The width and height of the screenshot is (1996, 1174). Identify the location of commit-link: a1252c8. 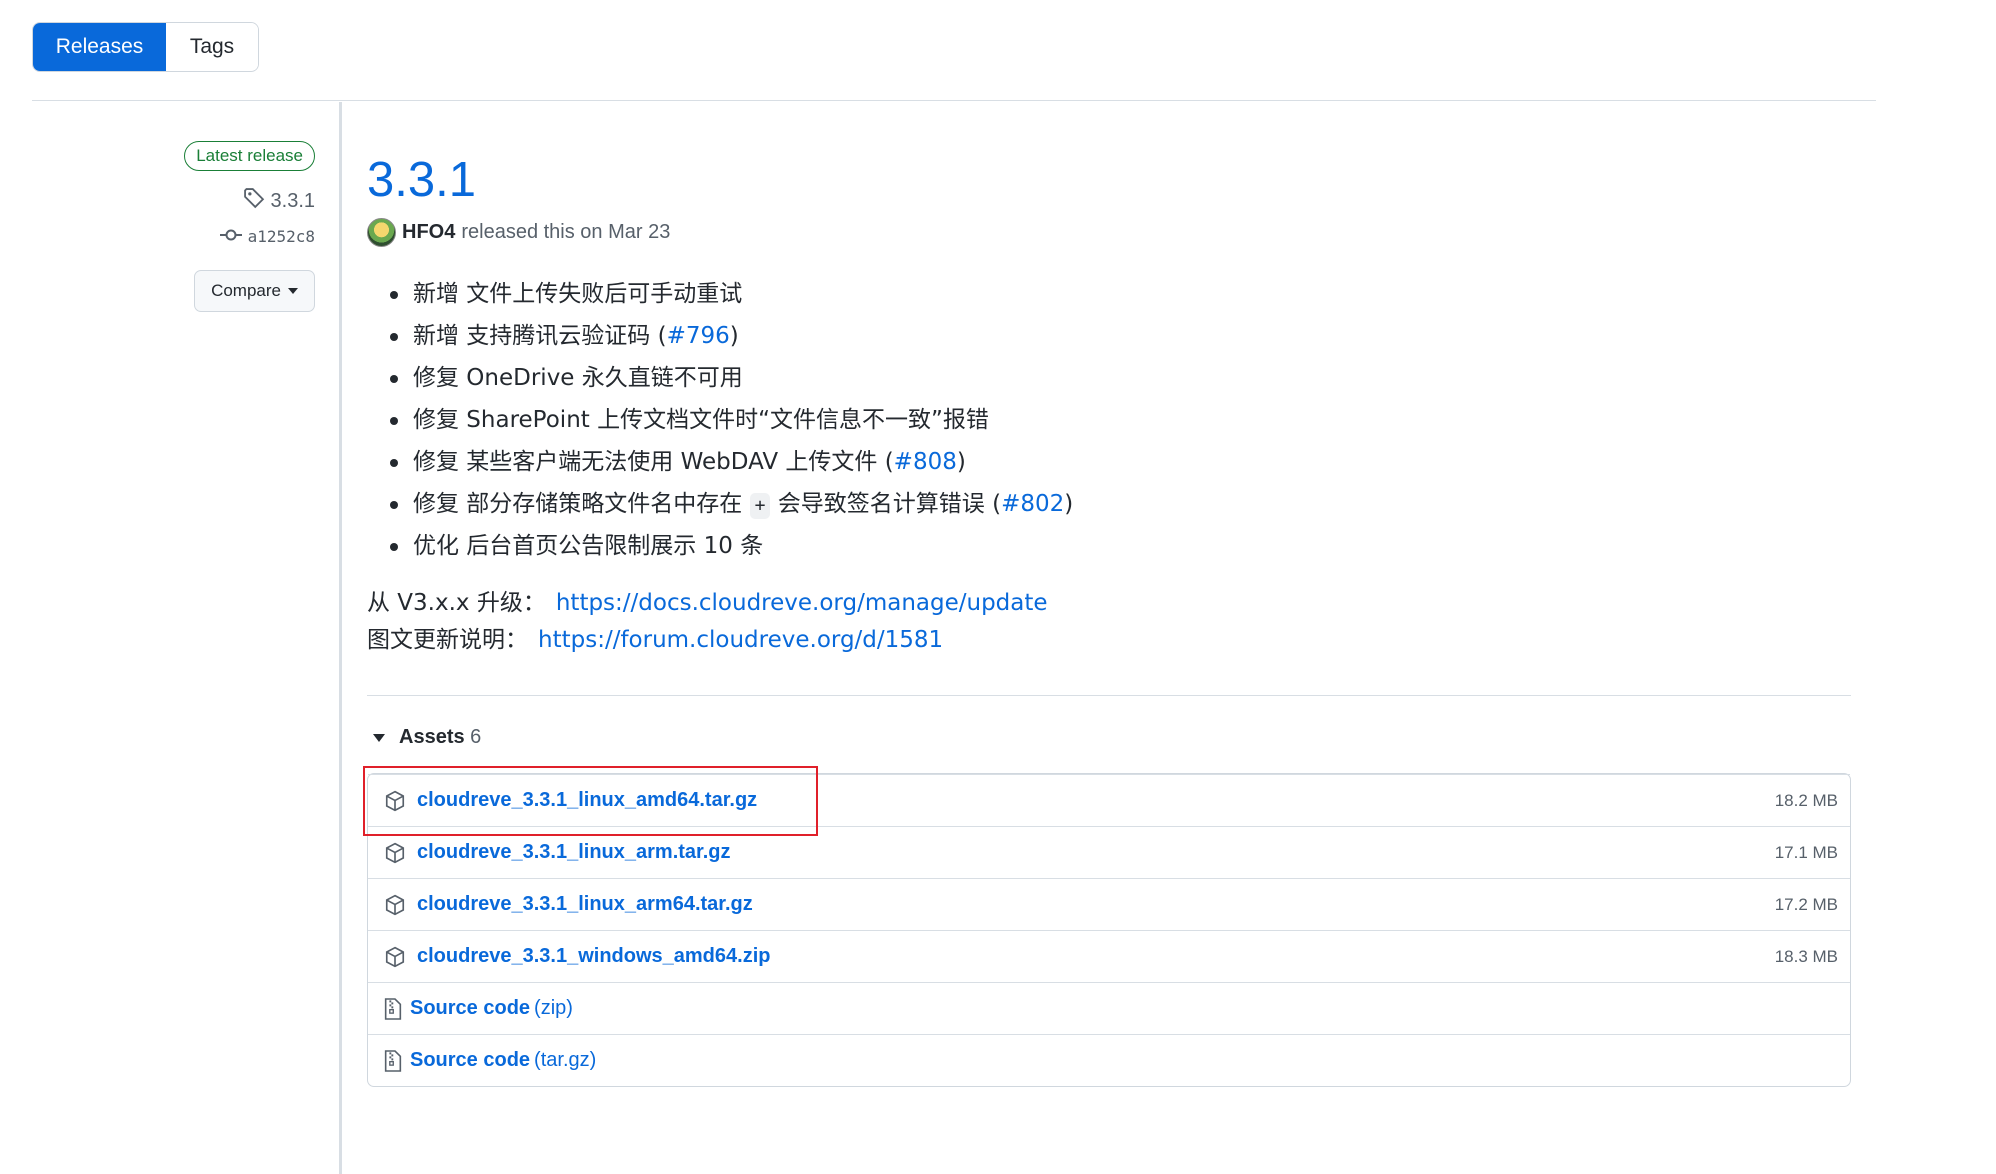
(227, 236).